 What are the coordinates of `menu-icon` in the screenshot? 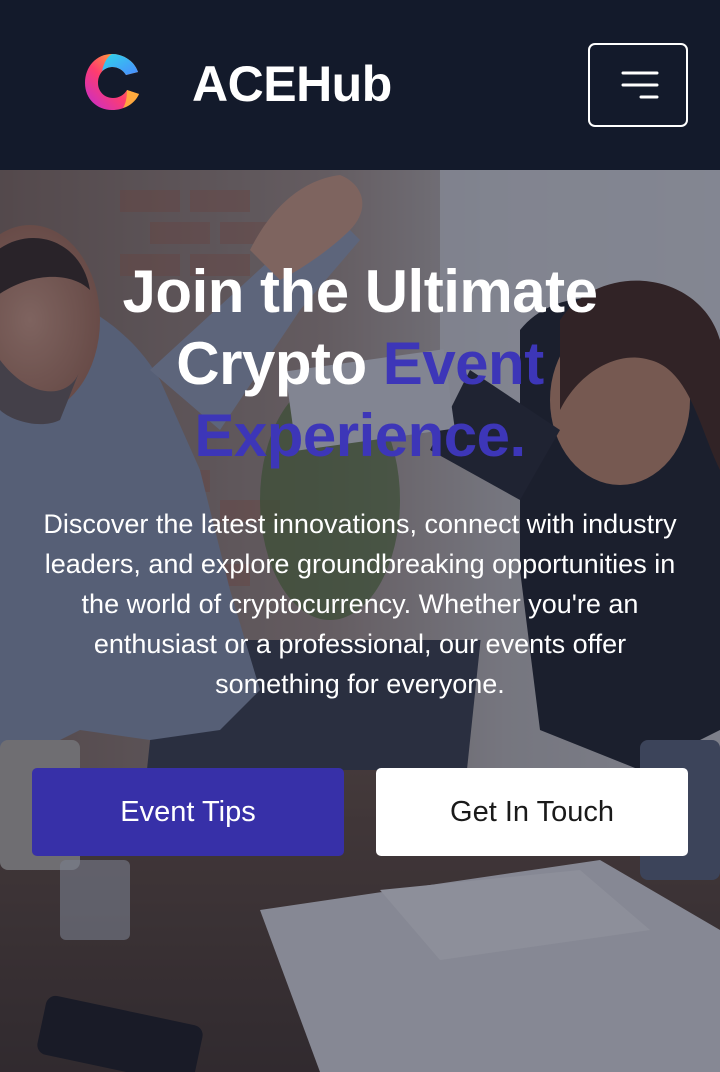 It's located at (640, 85).